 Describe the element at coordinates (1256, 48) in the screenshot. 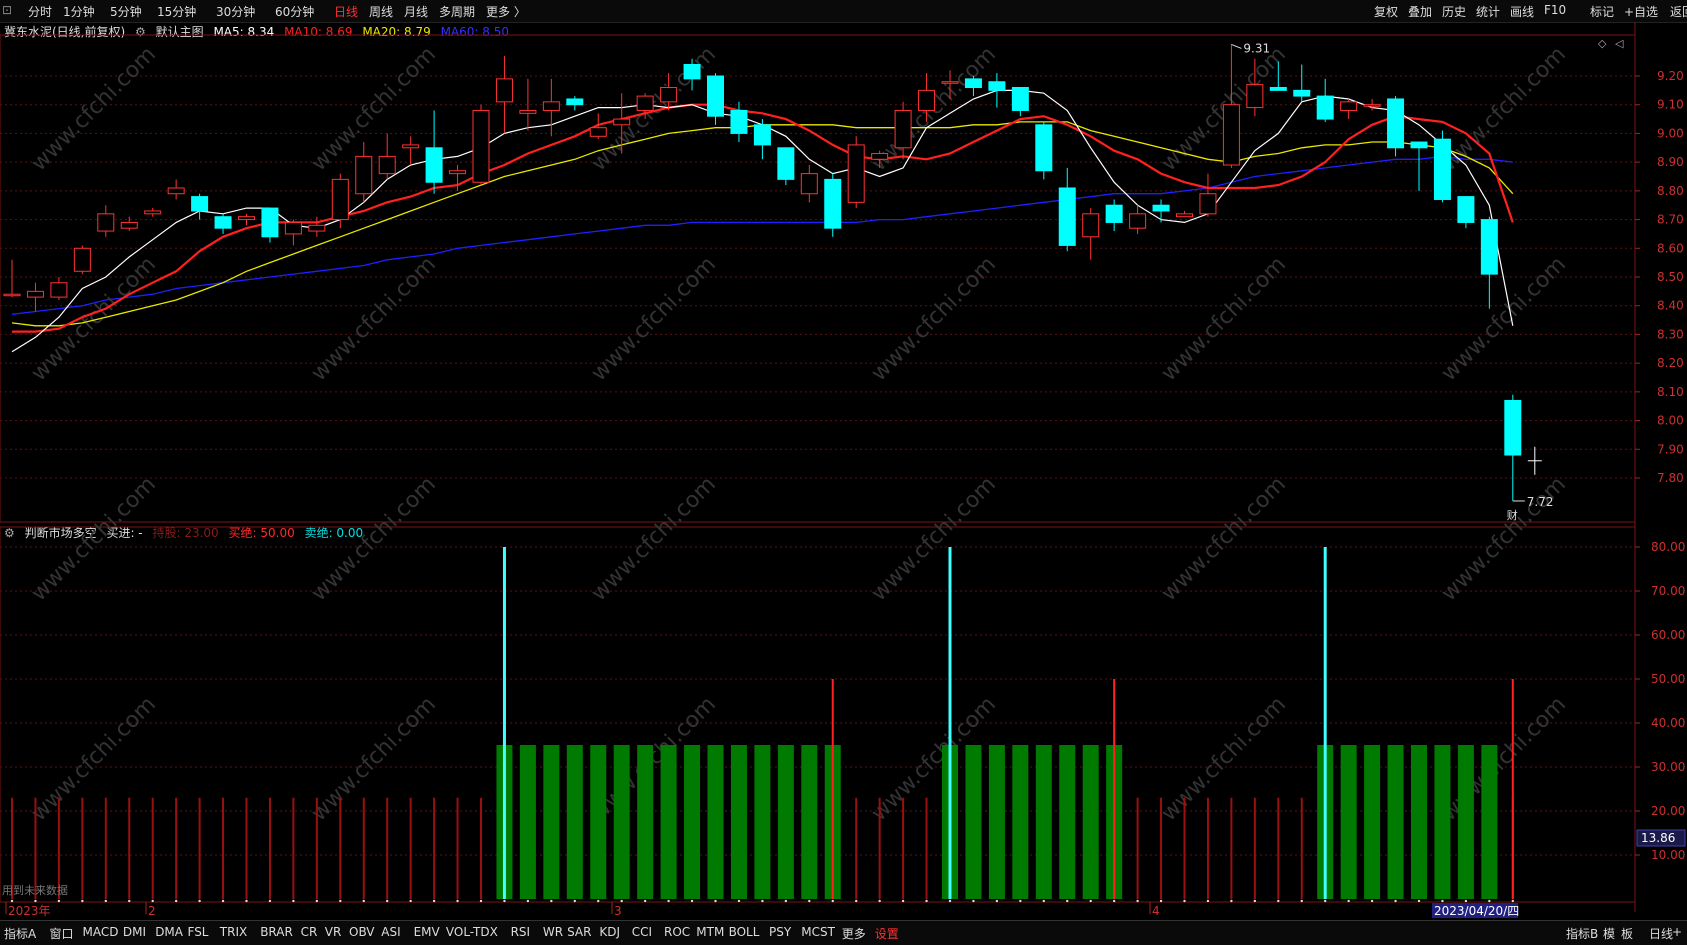

I see `high-marker-label: 9.31` at that location.